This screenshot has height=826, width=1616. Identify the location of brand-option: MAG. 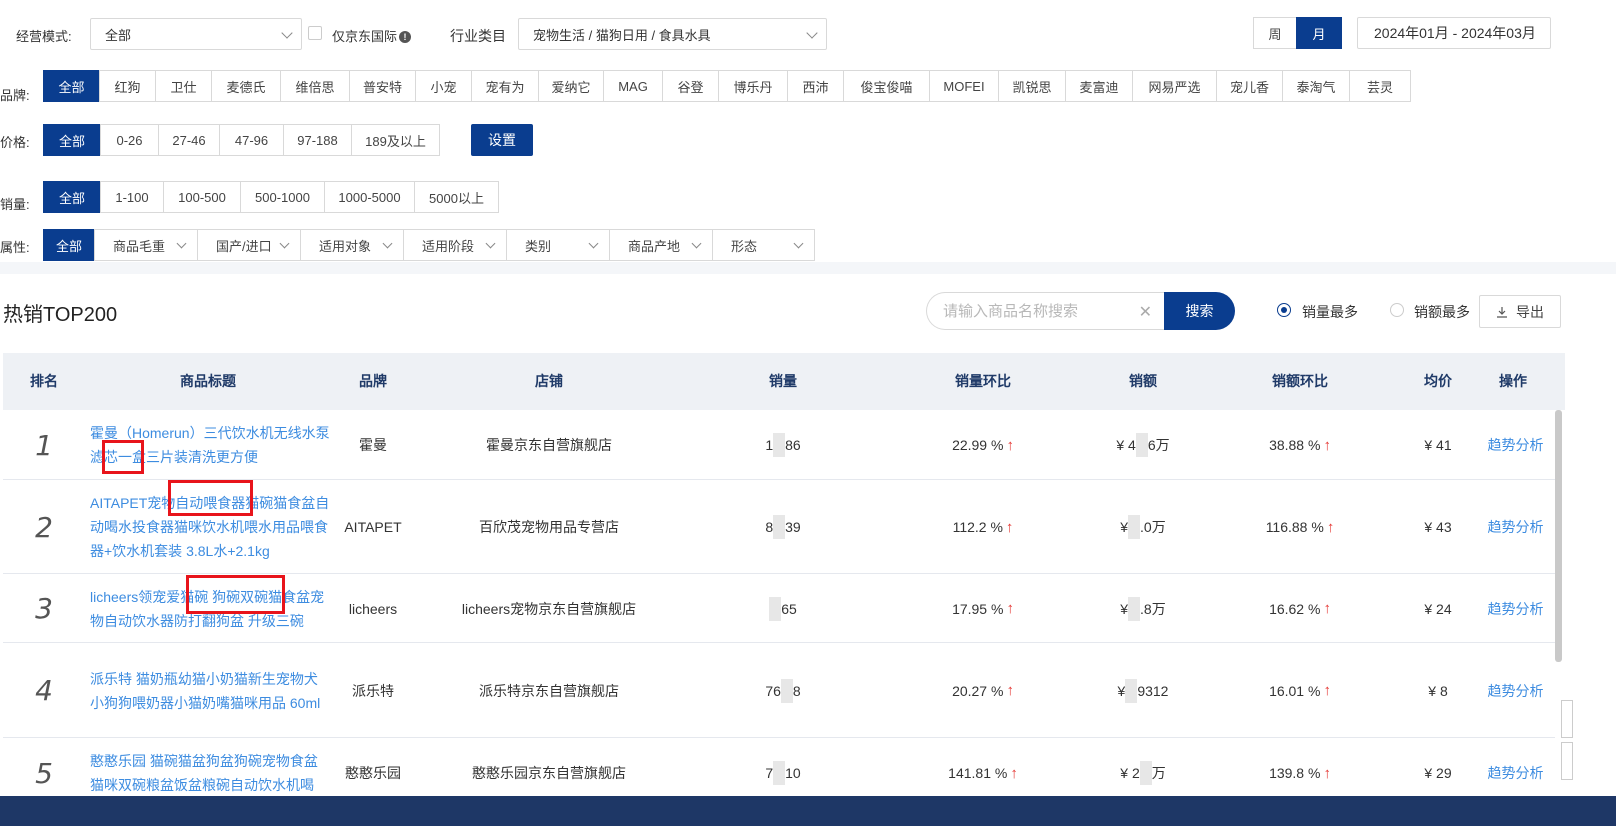
(633, 86).